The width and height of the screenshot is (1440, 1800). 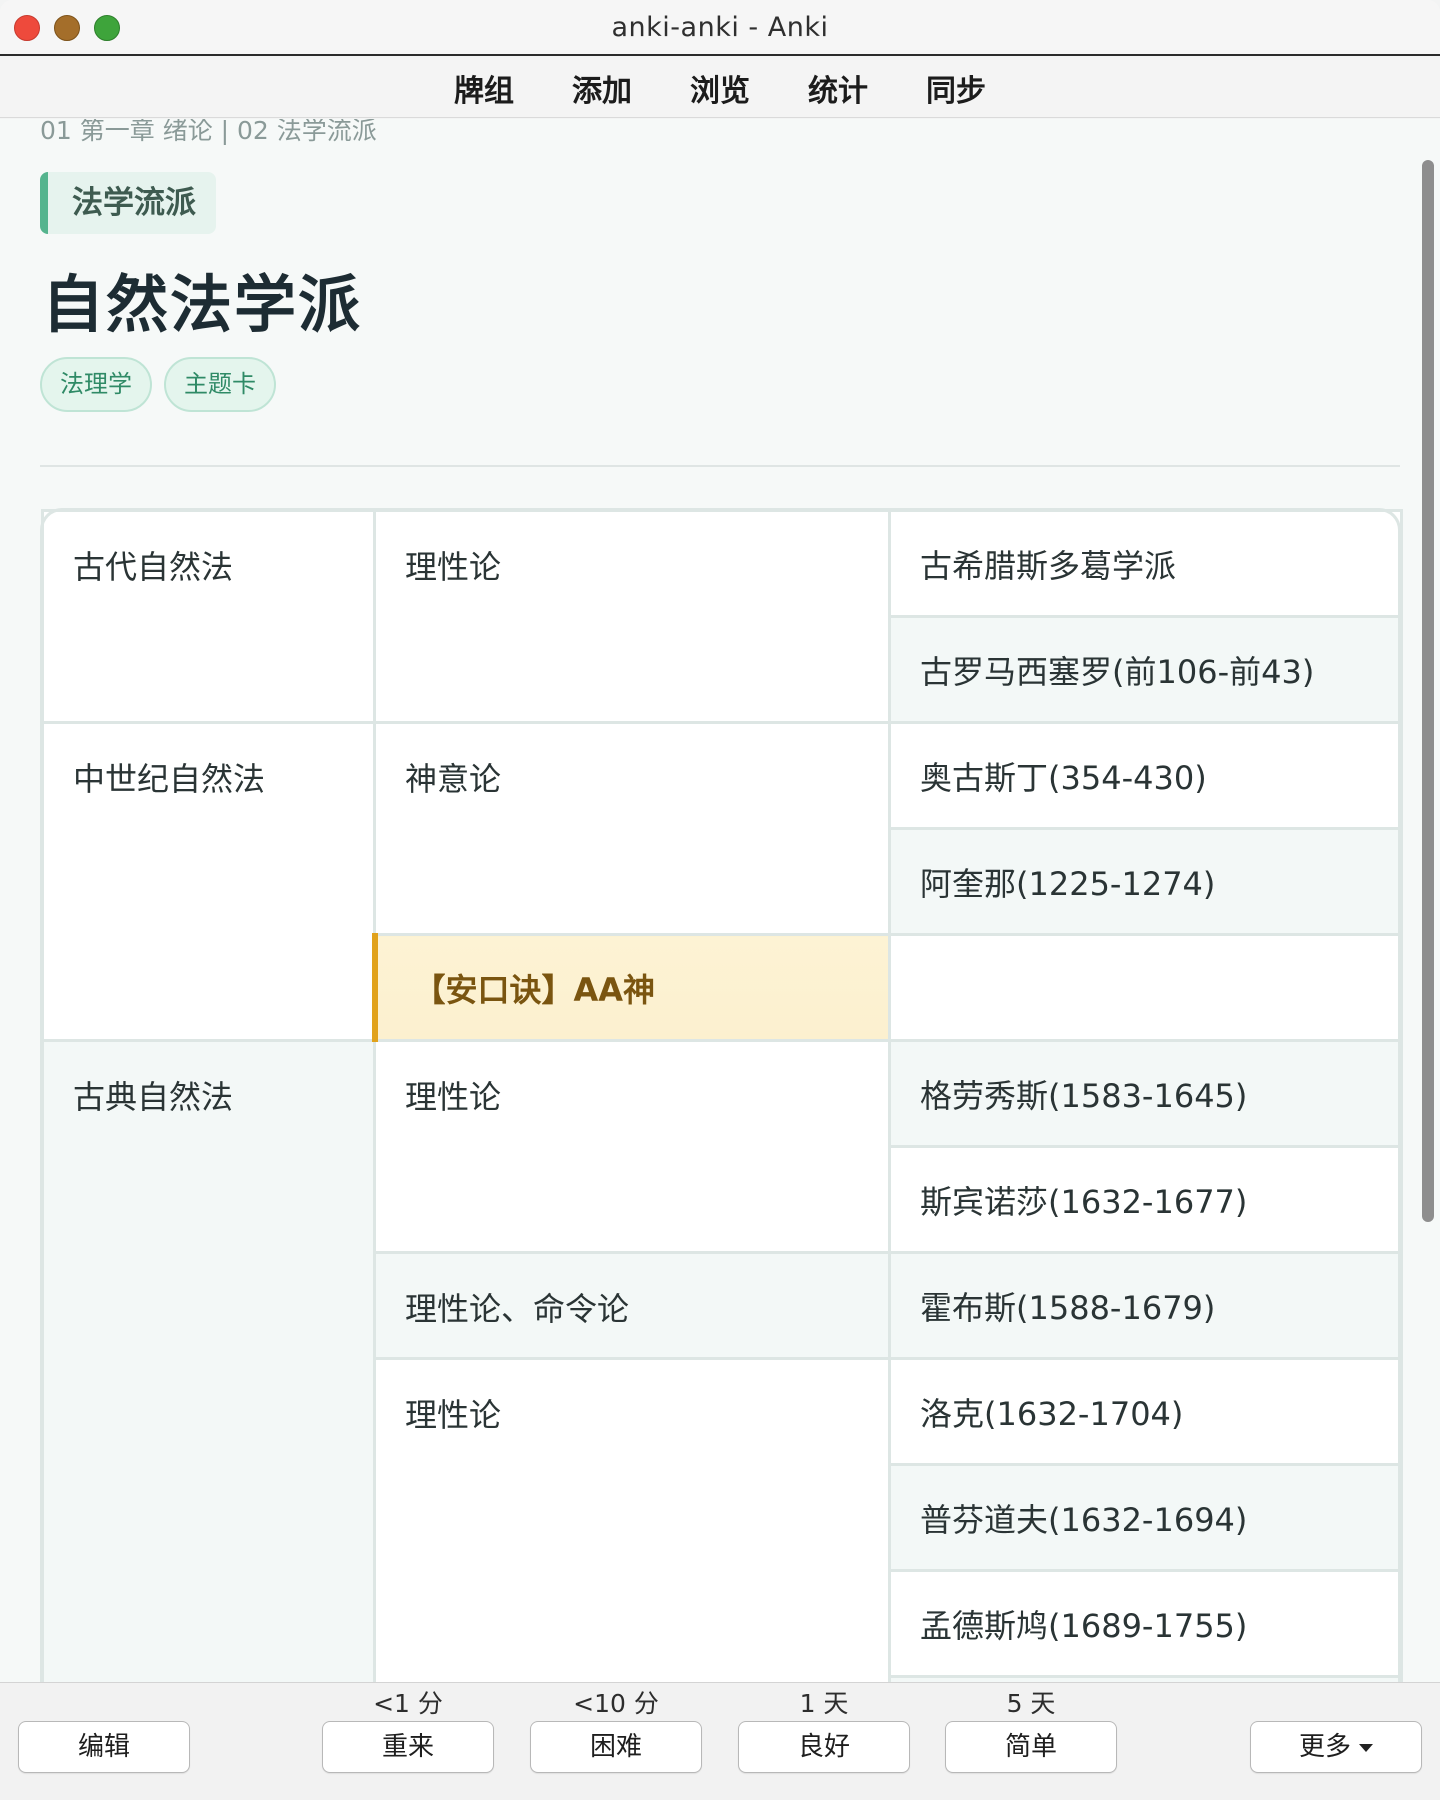 I want to click on easy-button: 简单, so click(x=1031, y=1747).